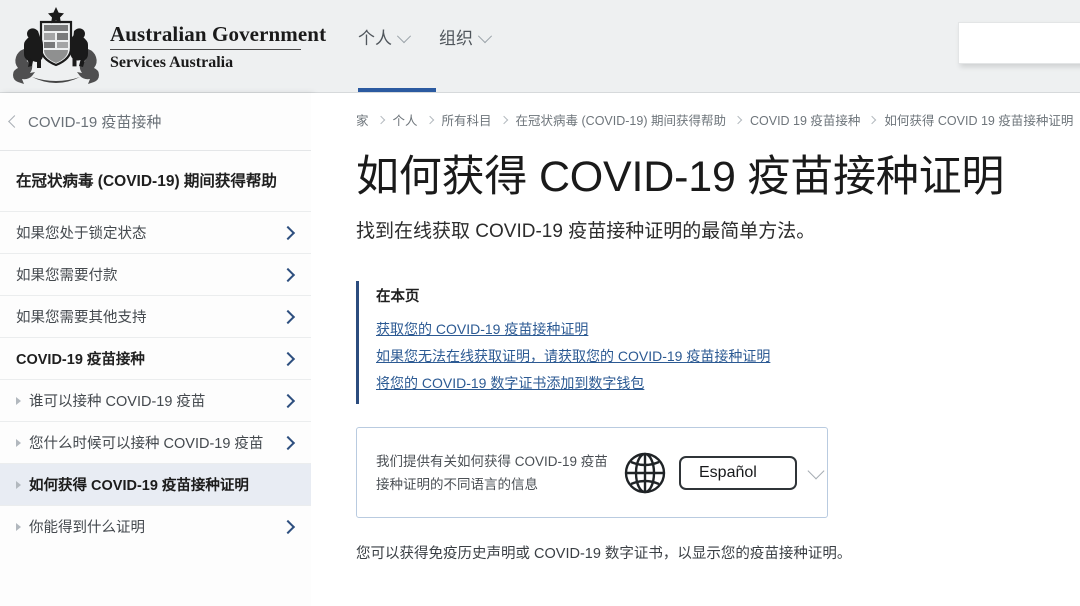 This screenshot has height=606, width=1080. Describe the element at coordinates (155, 232) in the screenshot. I see `sidebar-item-lockdown: 如果您处于锁定状态` at that location.